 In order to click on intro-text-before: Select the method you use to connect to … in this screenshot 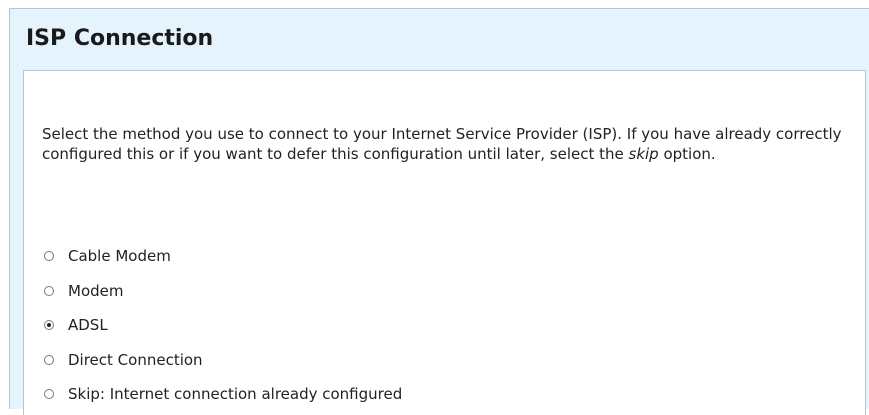, I will do `click(442, 144)`.